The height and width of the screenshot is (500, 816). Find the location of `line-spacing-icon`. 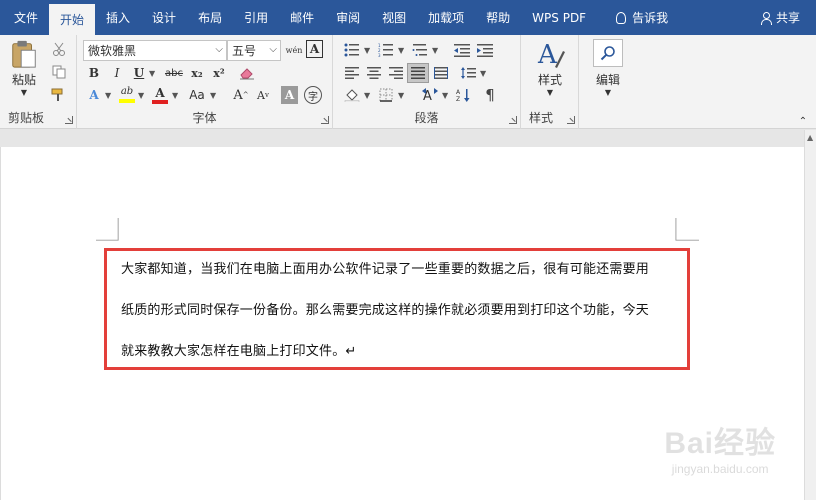

line-spacing-icon is located at coordinates (468, 73).